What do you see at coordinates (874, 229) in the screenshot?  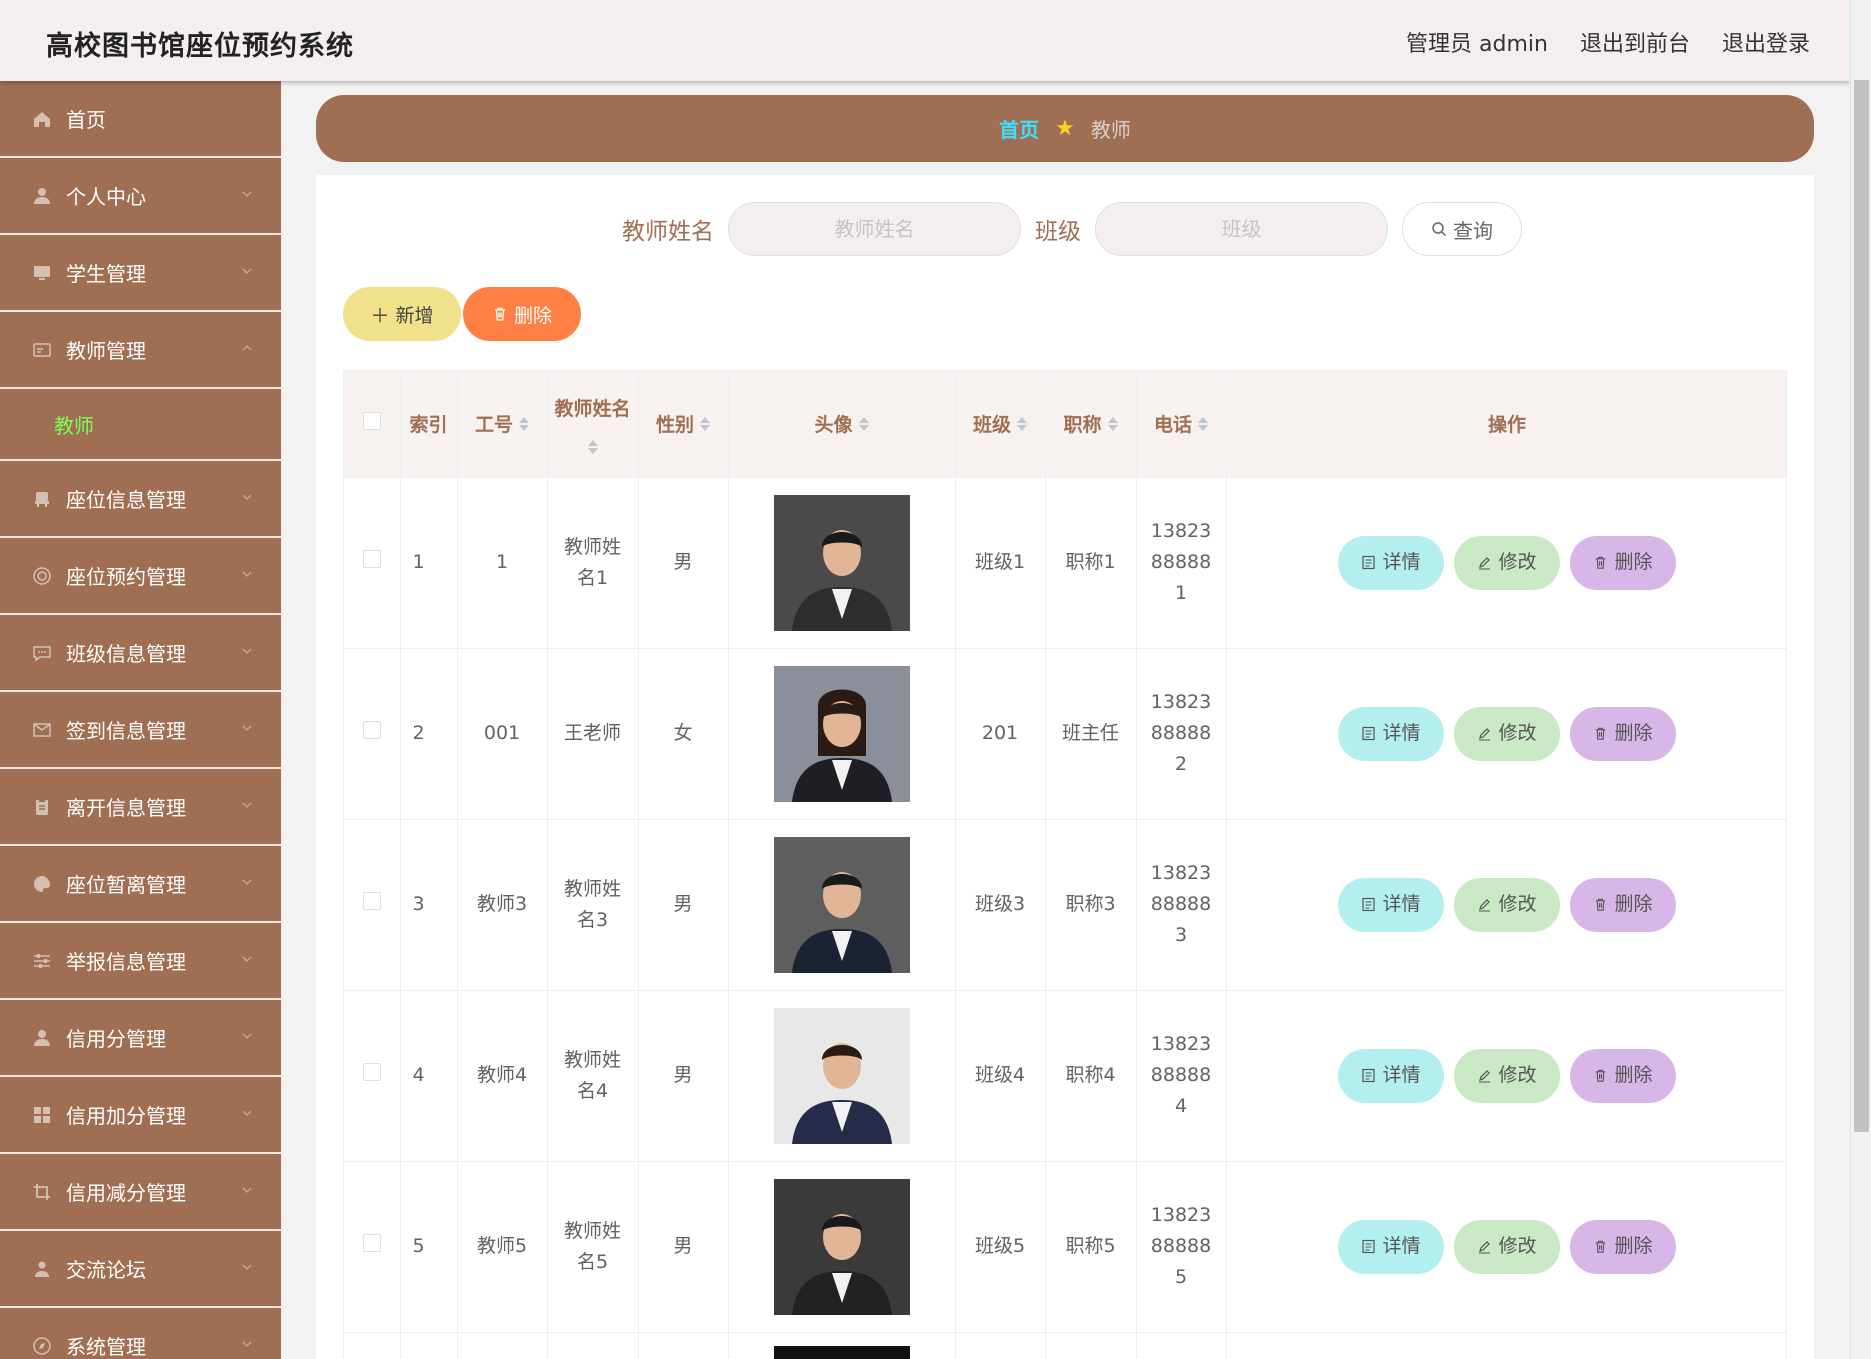 I see `teacher-name-input` at bounding box center [874, 229].